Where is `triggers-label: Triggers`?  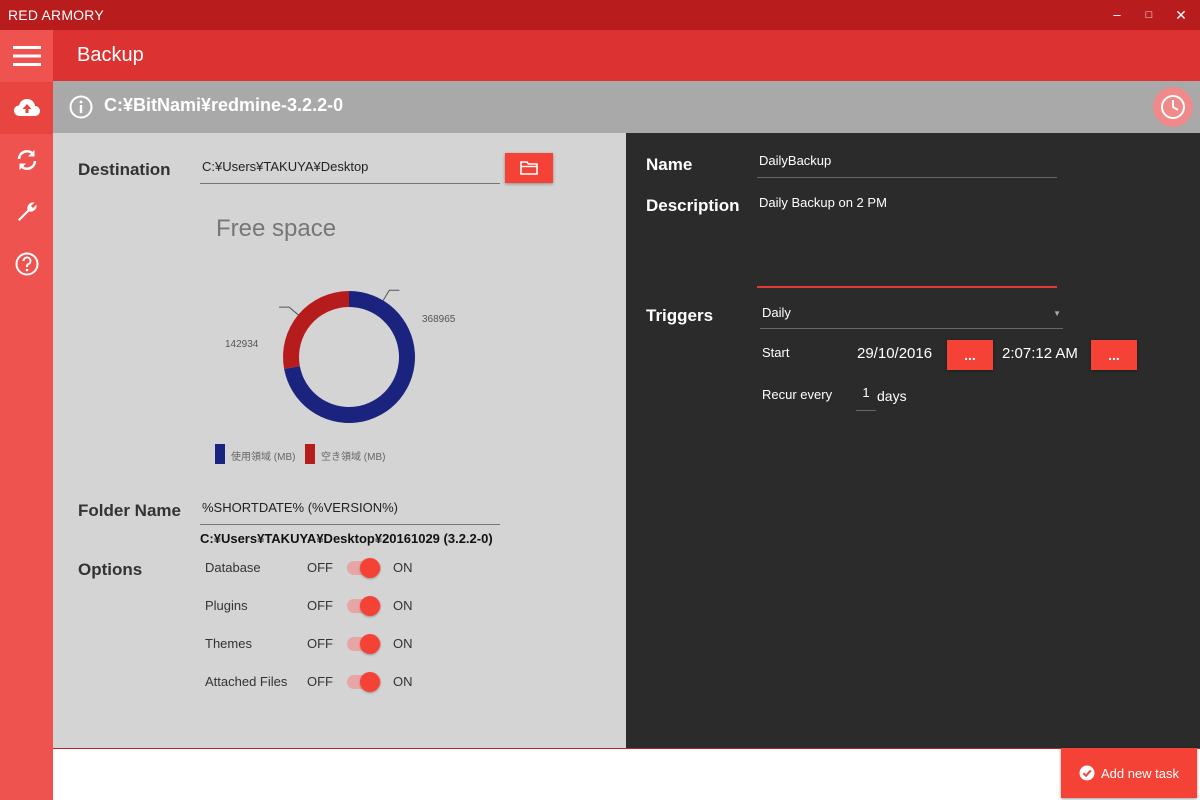 triggers-label: Triggers is located at coordinates (680, 315).